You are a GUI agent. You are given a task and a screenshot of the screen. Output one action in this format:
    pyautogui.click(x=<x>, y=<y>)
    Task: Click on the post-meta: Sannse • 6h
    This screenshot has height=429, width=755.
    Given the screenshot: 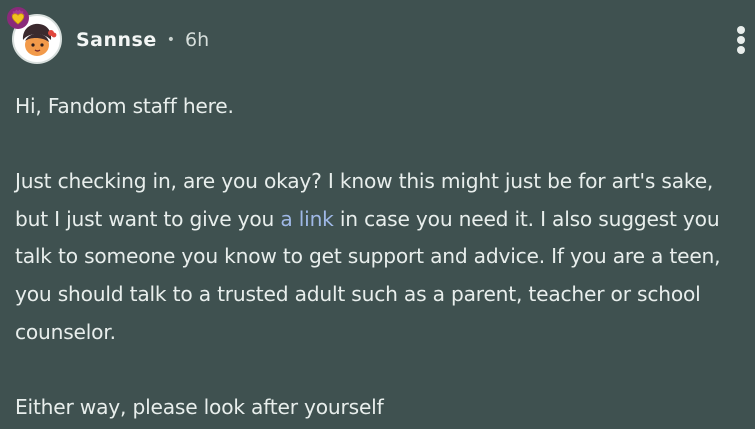 What is the action you would take?
    pyautogui.click(x=142, y=40)
    